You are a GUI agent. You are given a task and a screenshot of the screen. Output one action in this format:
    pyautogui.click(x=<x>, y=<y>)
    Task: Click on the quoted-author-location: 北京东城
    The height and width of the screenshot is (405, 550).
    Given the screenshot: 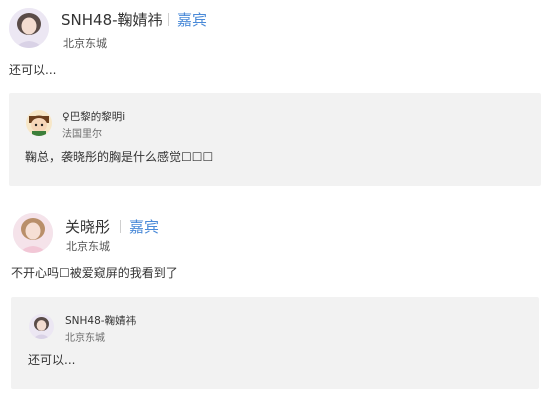 What is the action you would take?
    pyautogui.click(x=85, y=338)
    